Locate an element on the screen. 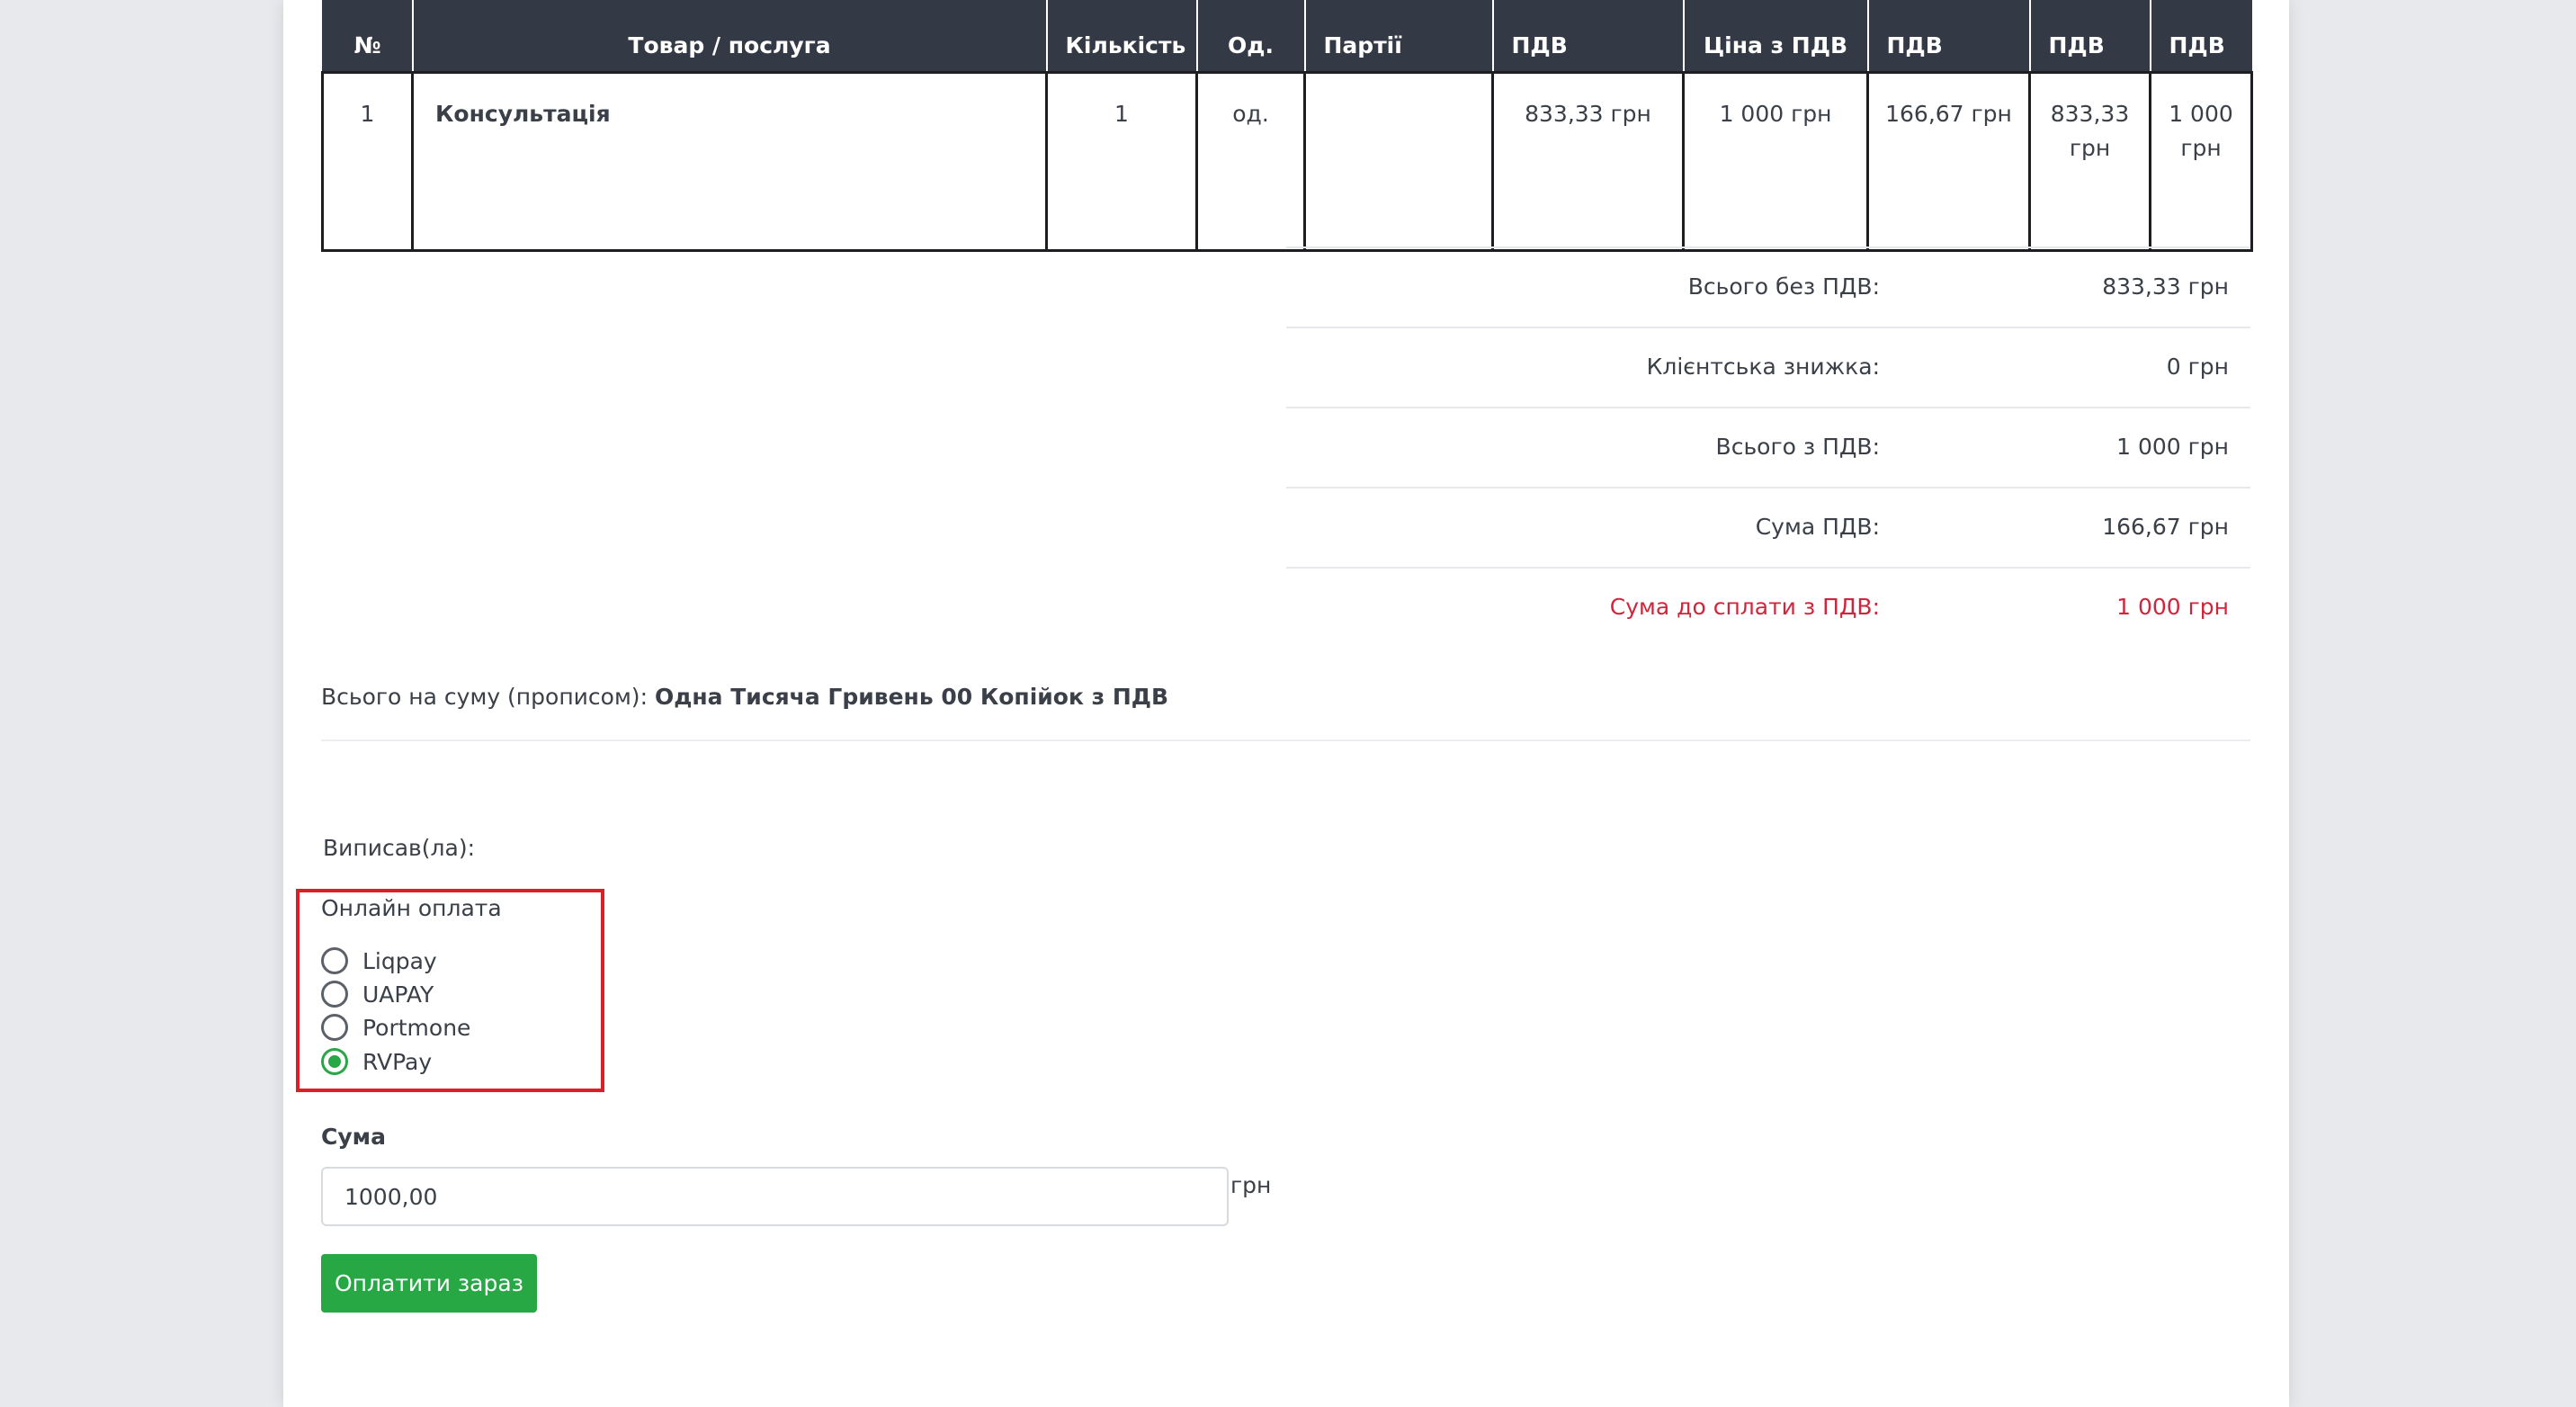  col-header-unit: Од. is located at coordinates (1250, 36).